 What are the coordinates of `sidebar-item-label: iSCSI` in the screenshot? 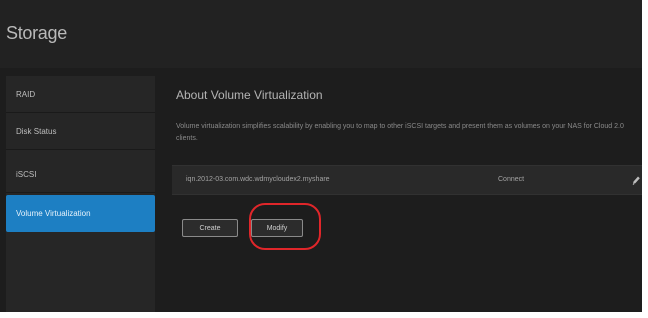 It's located at (26, 174).